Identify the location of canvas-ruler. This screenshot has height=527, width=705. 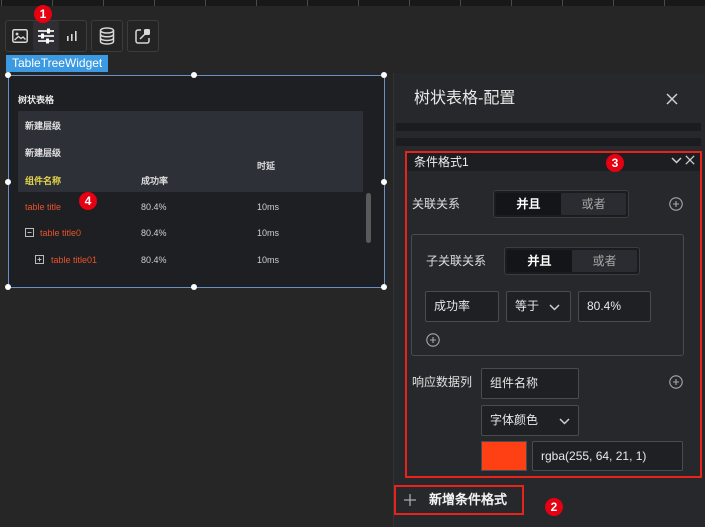
(352, 3).